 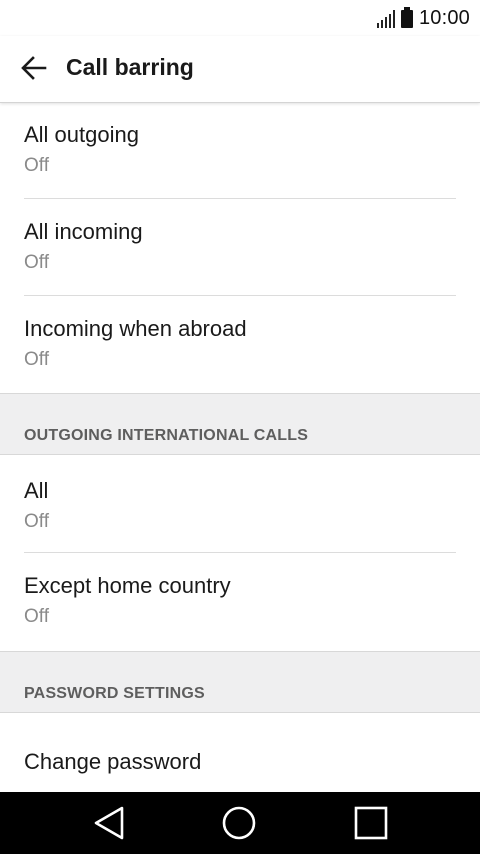 What do you see at coordinates (81, 134) in the screenshot?
I see `item-title: All outgoing` at bounding box center [81, 134].